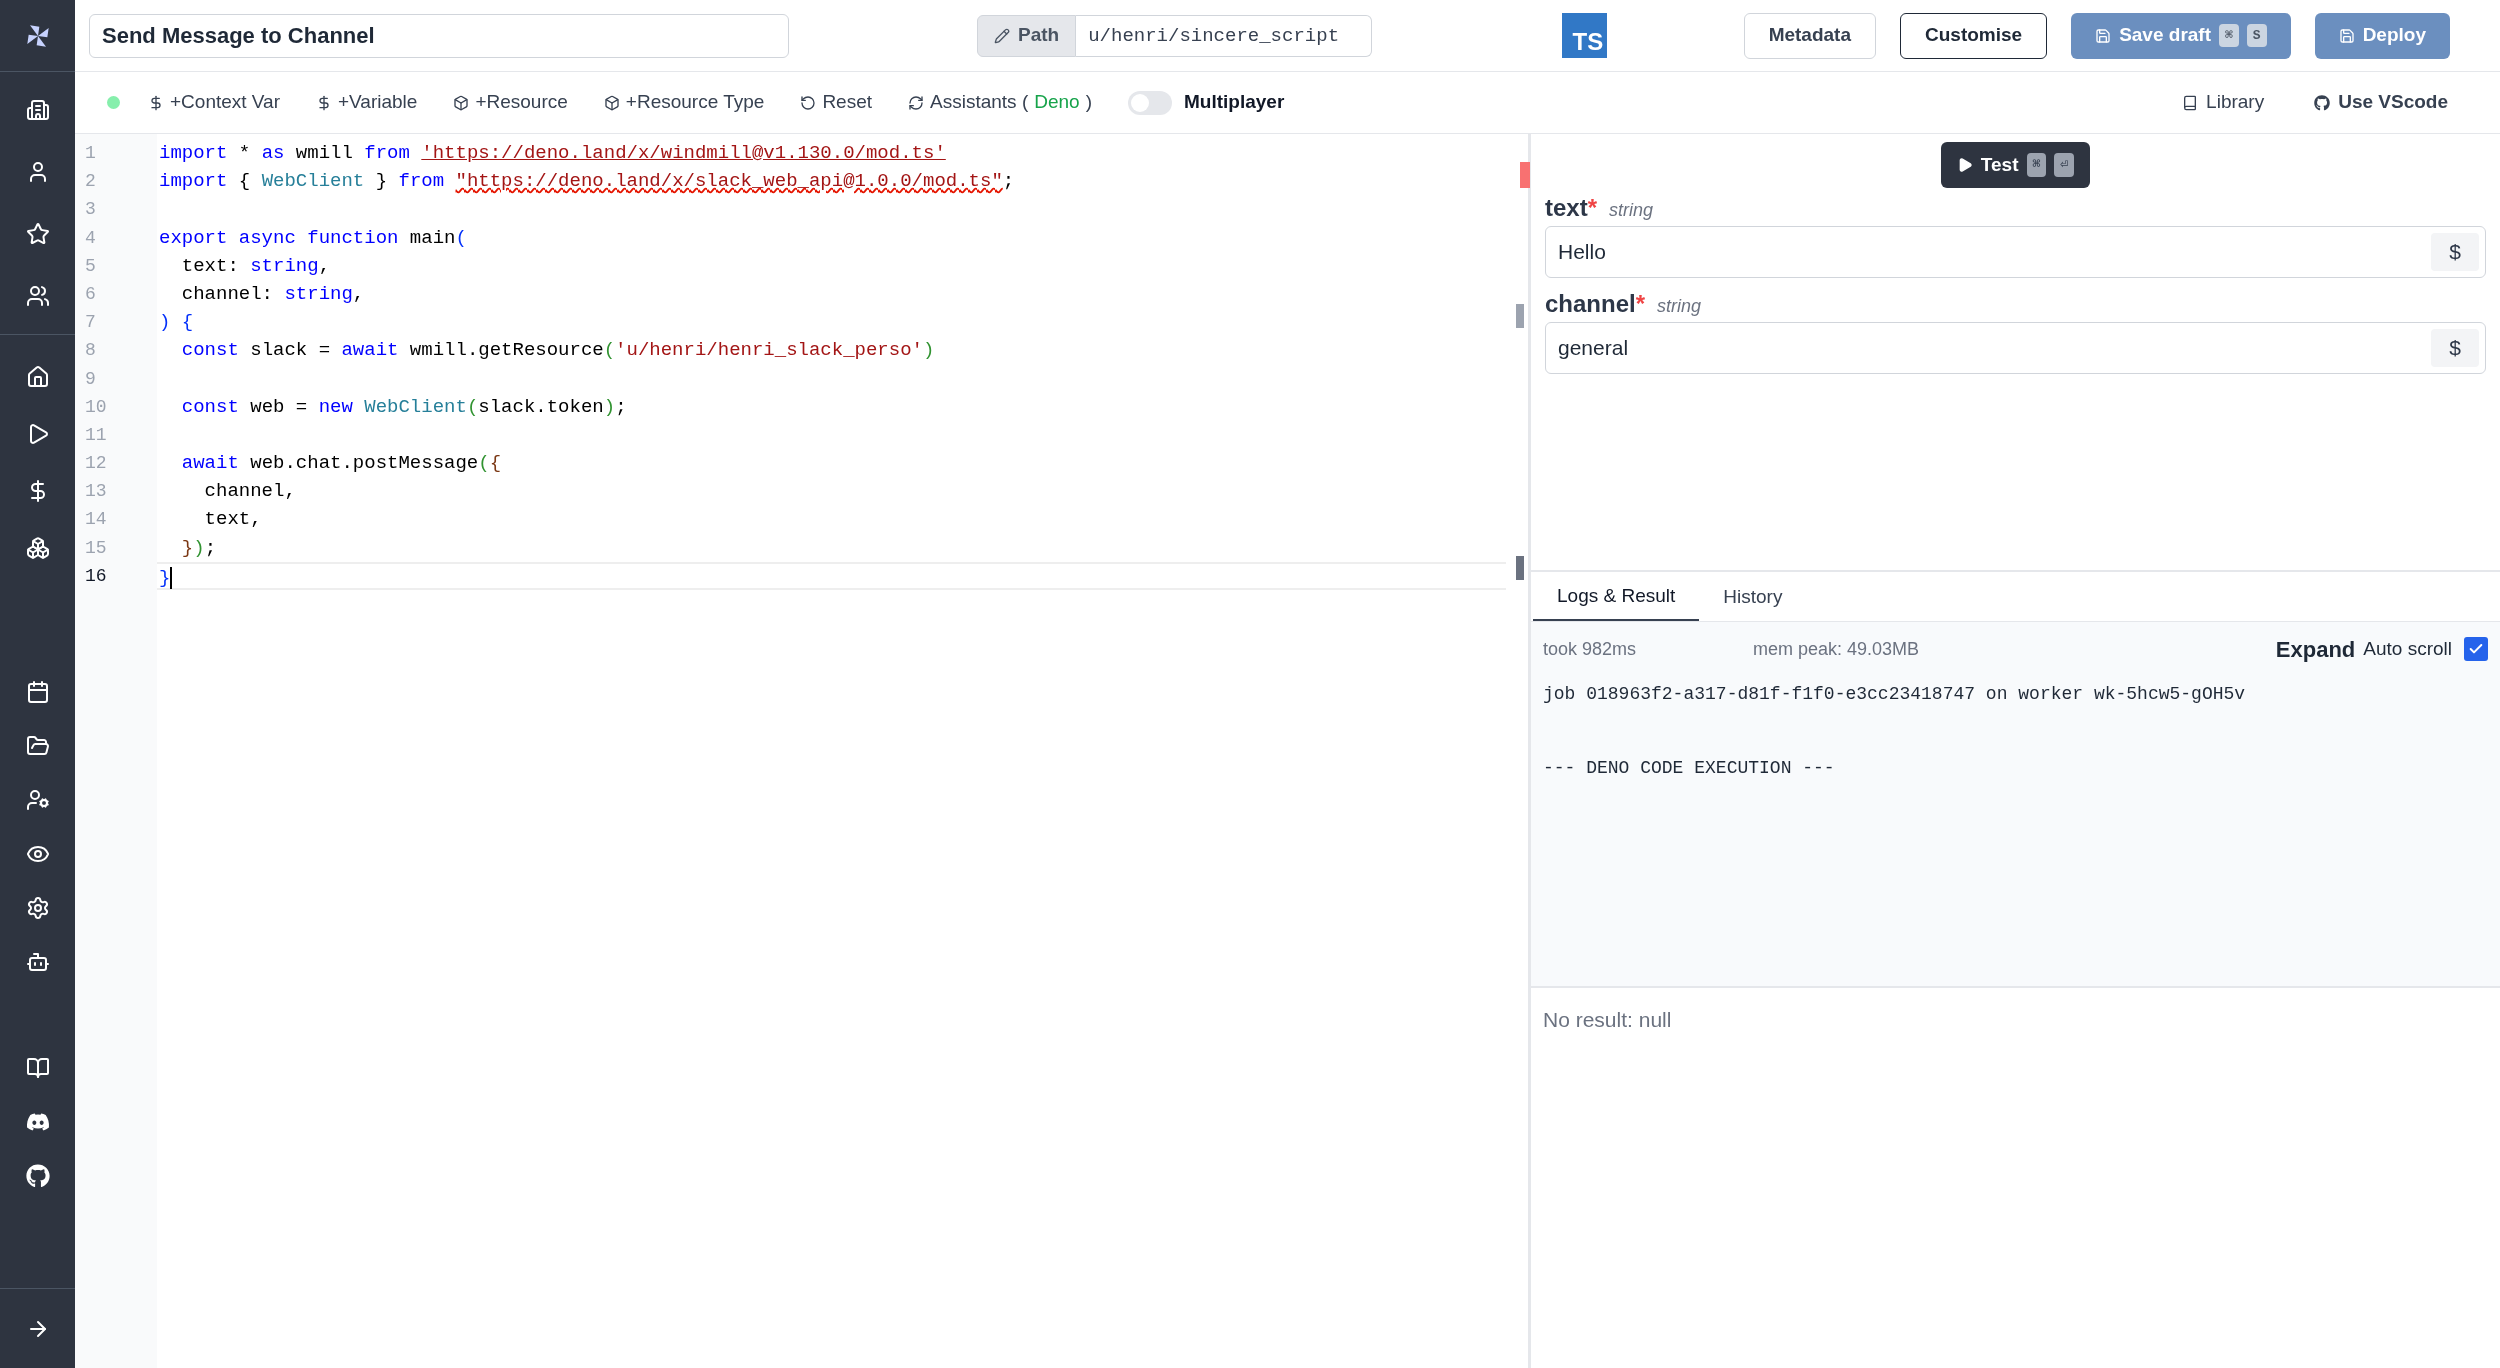 The width and height of the screenshot is (2500, 1368). Describe the element at coordinates (90, 210) in the screenshot. I see `line-number: 3` at that location.